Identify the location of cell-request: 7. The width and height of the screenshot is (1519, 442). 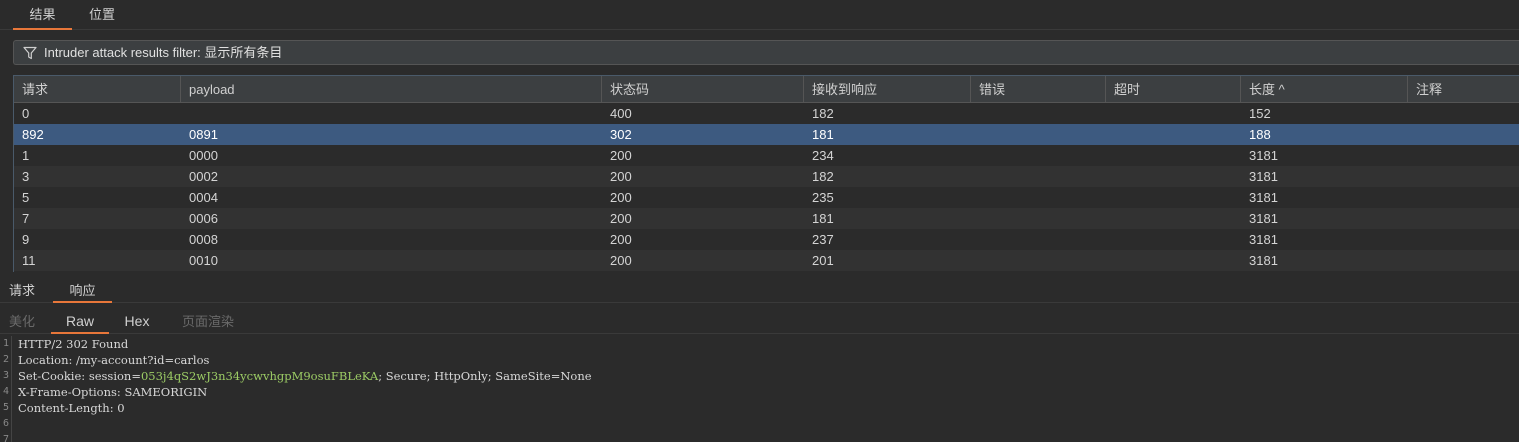
(26, 218).